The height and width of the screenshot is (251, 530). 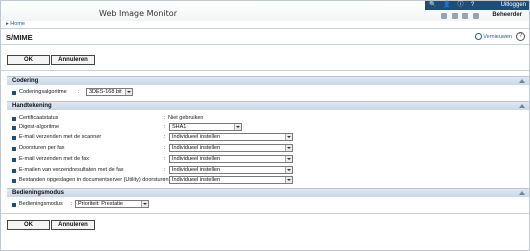 What do you see at coordinates (507, 15) in the screenshot?
I see `admin-label: Beheerder` at bounding box center [507, 15].